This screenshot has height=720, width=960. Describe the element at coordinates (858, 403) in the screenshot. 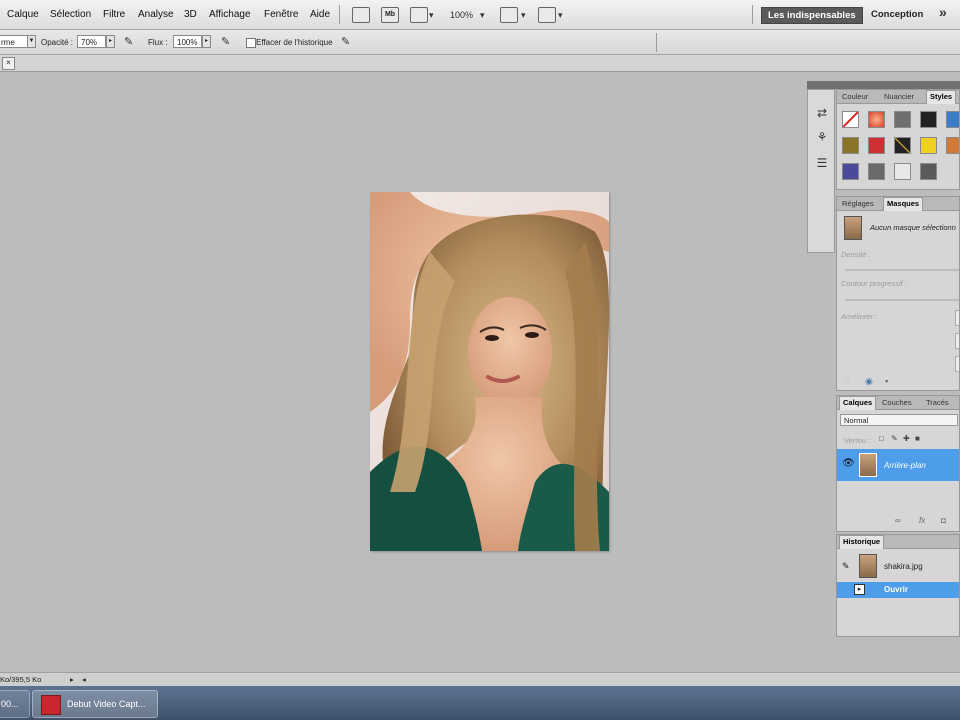

I see `tab-calques: Calques` at that location.